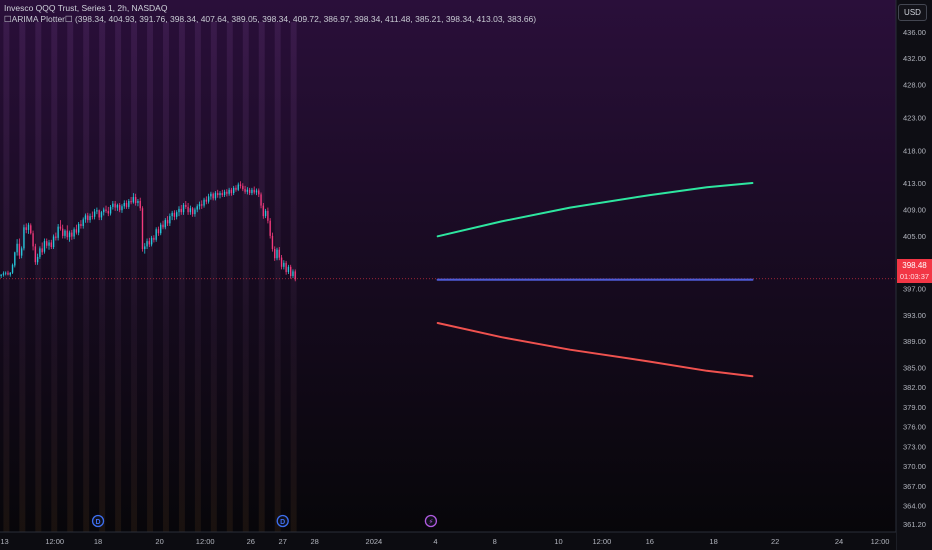 This screenshot has width=932, height=550. What do you see at coordinates (270, 8) in the screenshot?
I see `symbol-title: Invesco QQQ Trust, Series 1, 2h, NASDAQ` at bounding box center [270, 8].